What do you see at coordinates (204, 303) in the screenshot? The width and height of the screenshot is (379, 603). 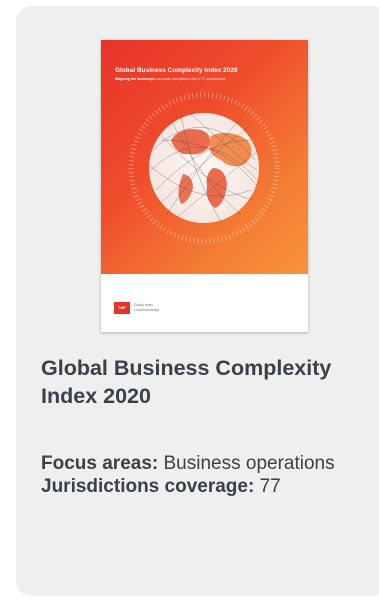 I see `cover-footer: TMF Global reach Local knowledge` at bounding box center [204, 303].